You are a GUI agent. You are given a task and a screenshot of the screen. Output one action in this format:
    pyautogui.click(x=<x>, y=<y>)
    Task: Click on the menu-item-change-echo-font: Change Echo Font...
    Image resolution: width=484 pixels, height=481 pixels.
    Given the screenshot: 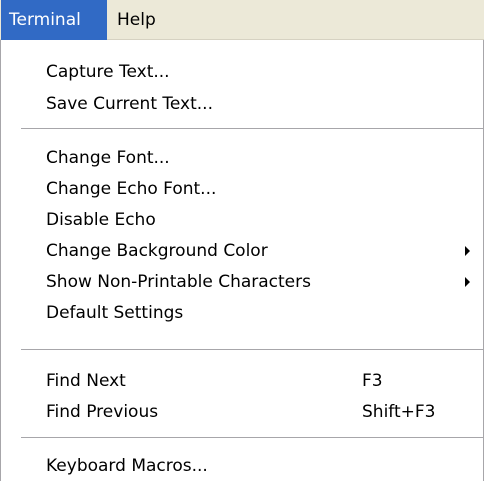 What is the action you would take?
    pyautogui.click(x=242, y=189)
    